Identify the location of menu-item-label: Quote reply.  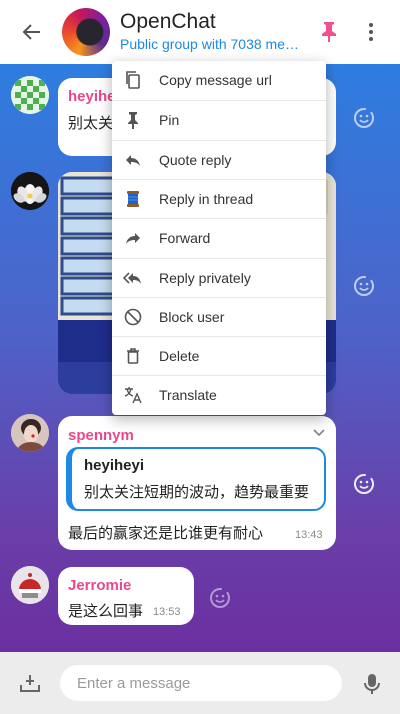
(195, 159).